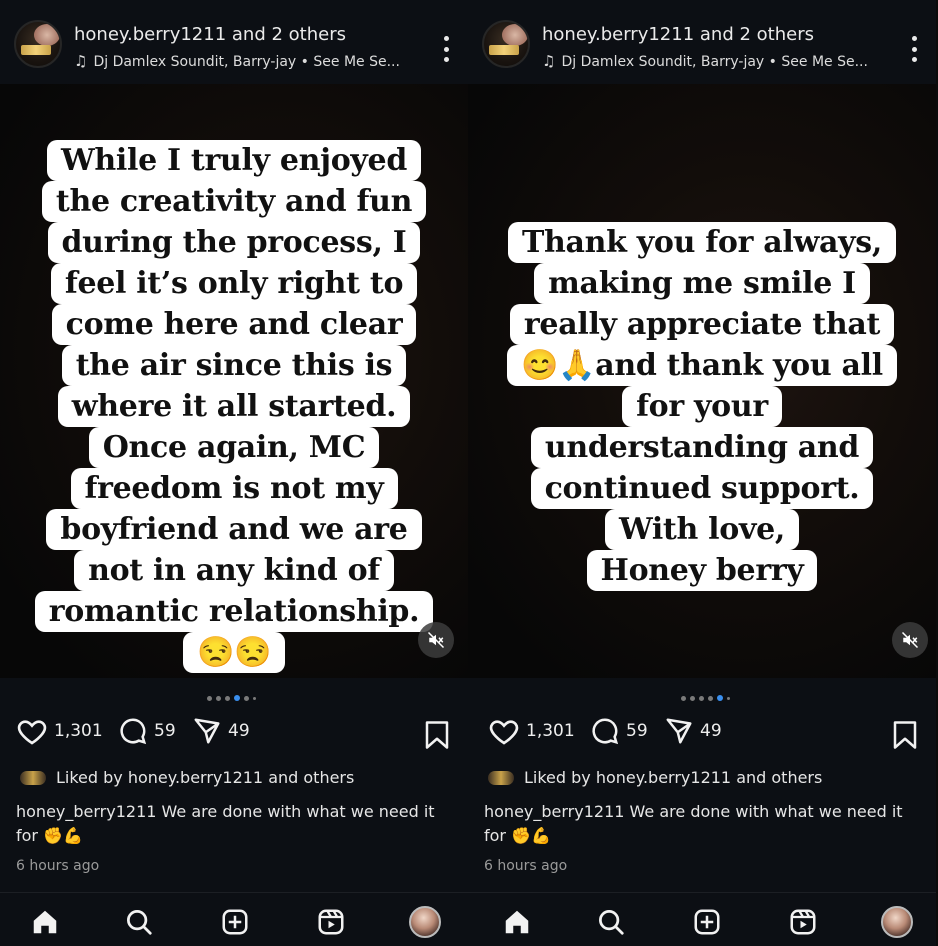 The height and width of the screenshot is (946, 938). What do you see at coordinates (234, 488) in the screenshot?
I see `story-text-line: freedom is not my` at bounding box center [234, 488].